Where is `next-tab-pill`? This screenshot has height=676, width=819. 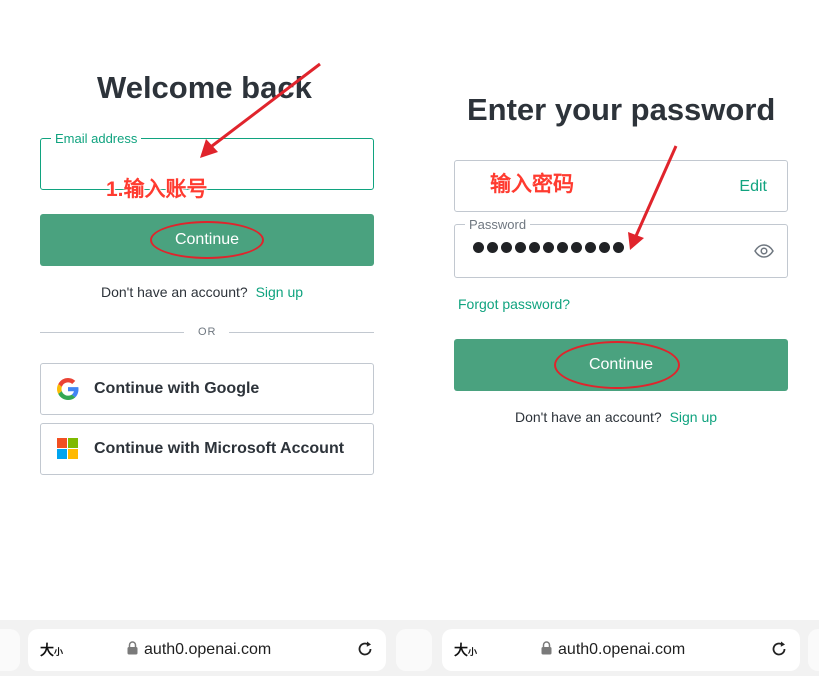 next-tab-pill is located at coordinates (813, 650).